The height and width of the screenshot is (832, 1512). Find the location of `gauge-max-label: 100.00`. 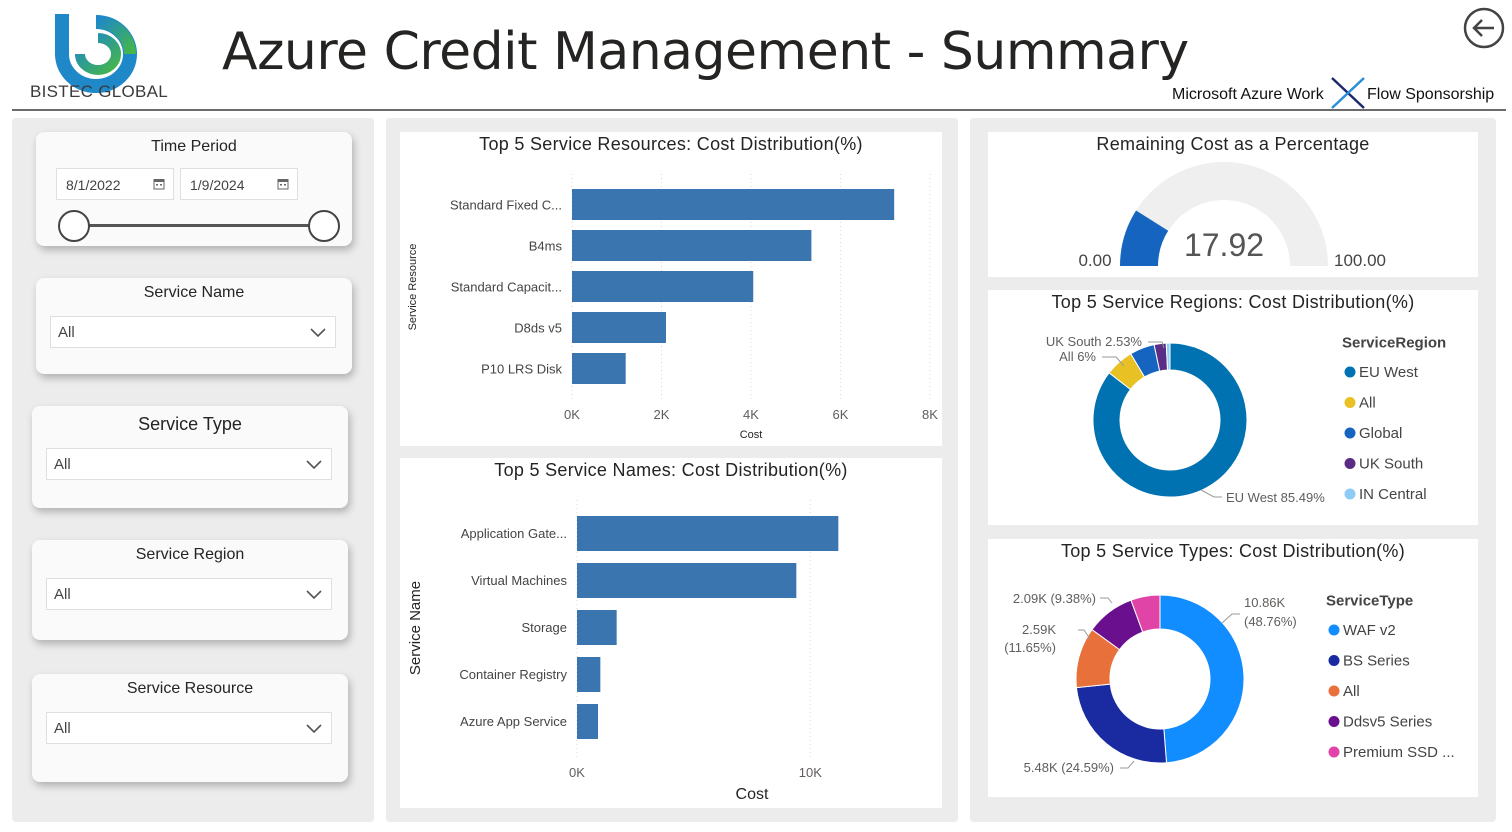

gauge-max-label: 100.00 is located at coordinates (1360, 260).